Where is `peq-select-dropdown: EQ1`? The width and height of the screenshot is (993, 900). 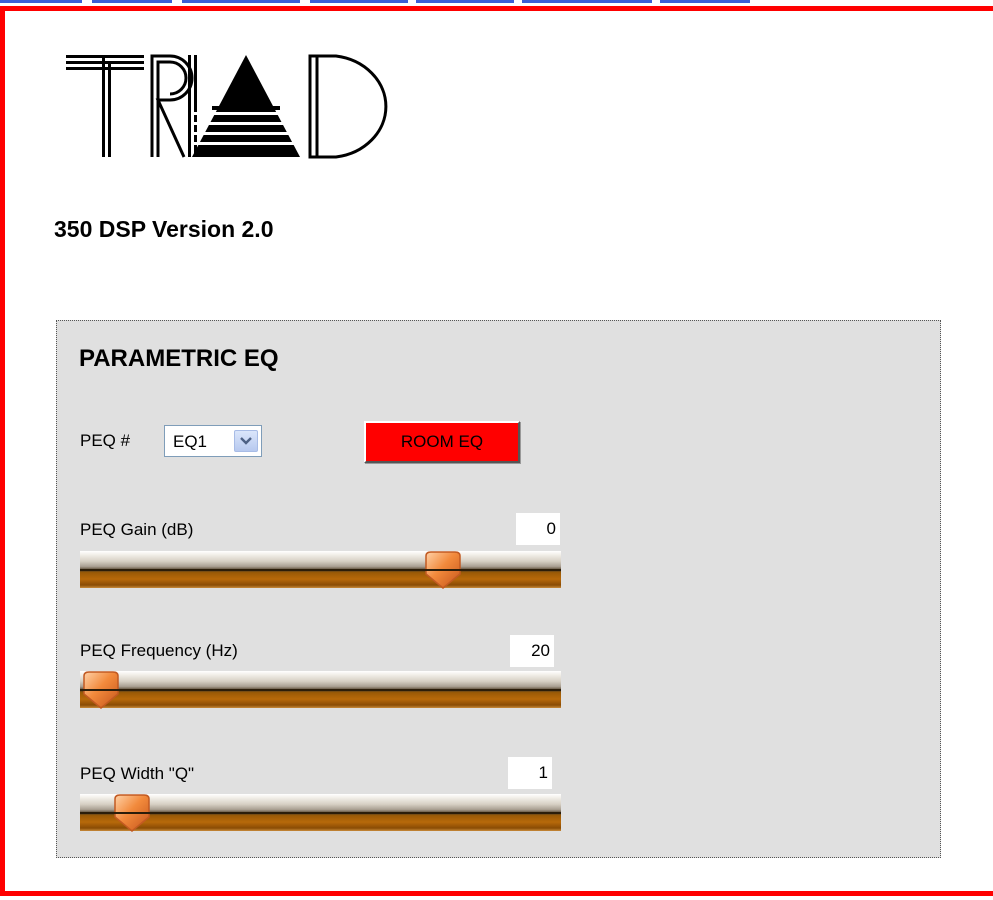 peq-select-dropdown: EQ1 is located at coordinates (213, 441).